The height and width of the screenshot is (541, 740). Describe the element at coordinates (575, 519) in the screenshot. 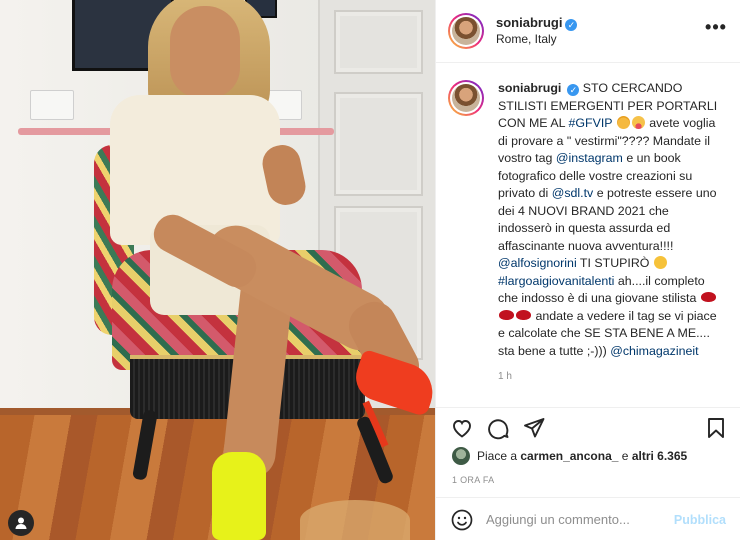

I see `comment-input` at that location.